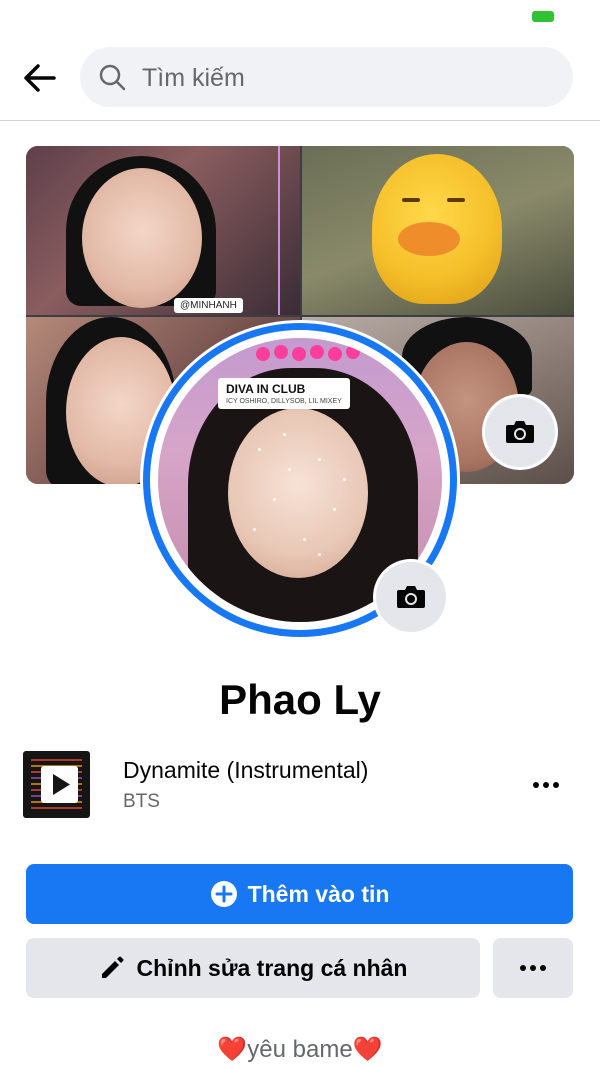 The height and width of the screenshot is (1067, 600). Describe the element at coordinates (318, 893) in the screenshot. I see `add-to-story-label: Thêm vào tin` at that location.